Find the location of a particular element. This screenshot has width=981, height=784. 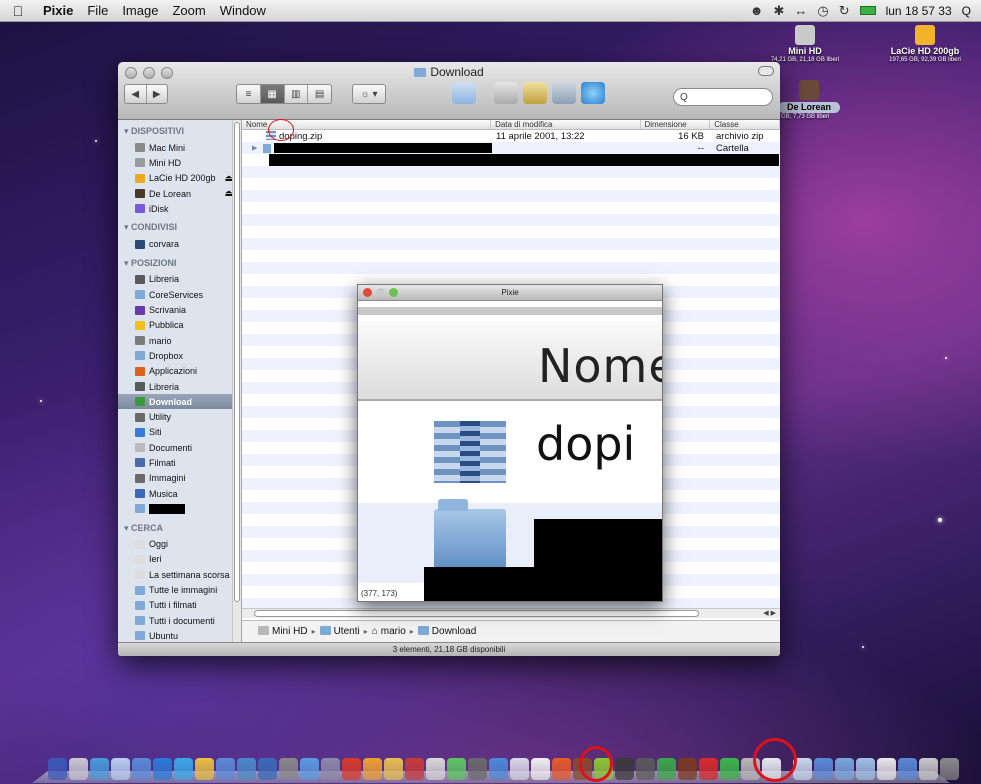

close-button is located at coordinates (367, 292).